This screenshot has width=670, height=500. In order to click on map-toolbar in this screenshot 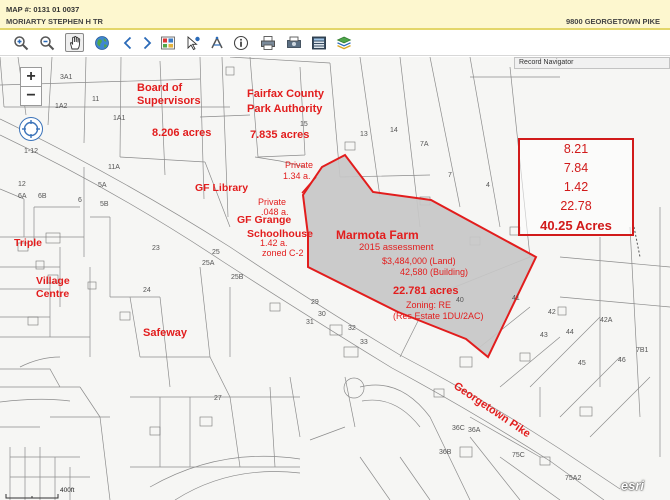, I will do `click(335, 43)`.